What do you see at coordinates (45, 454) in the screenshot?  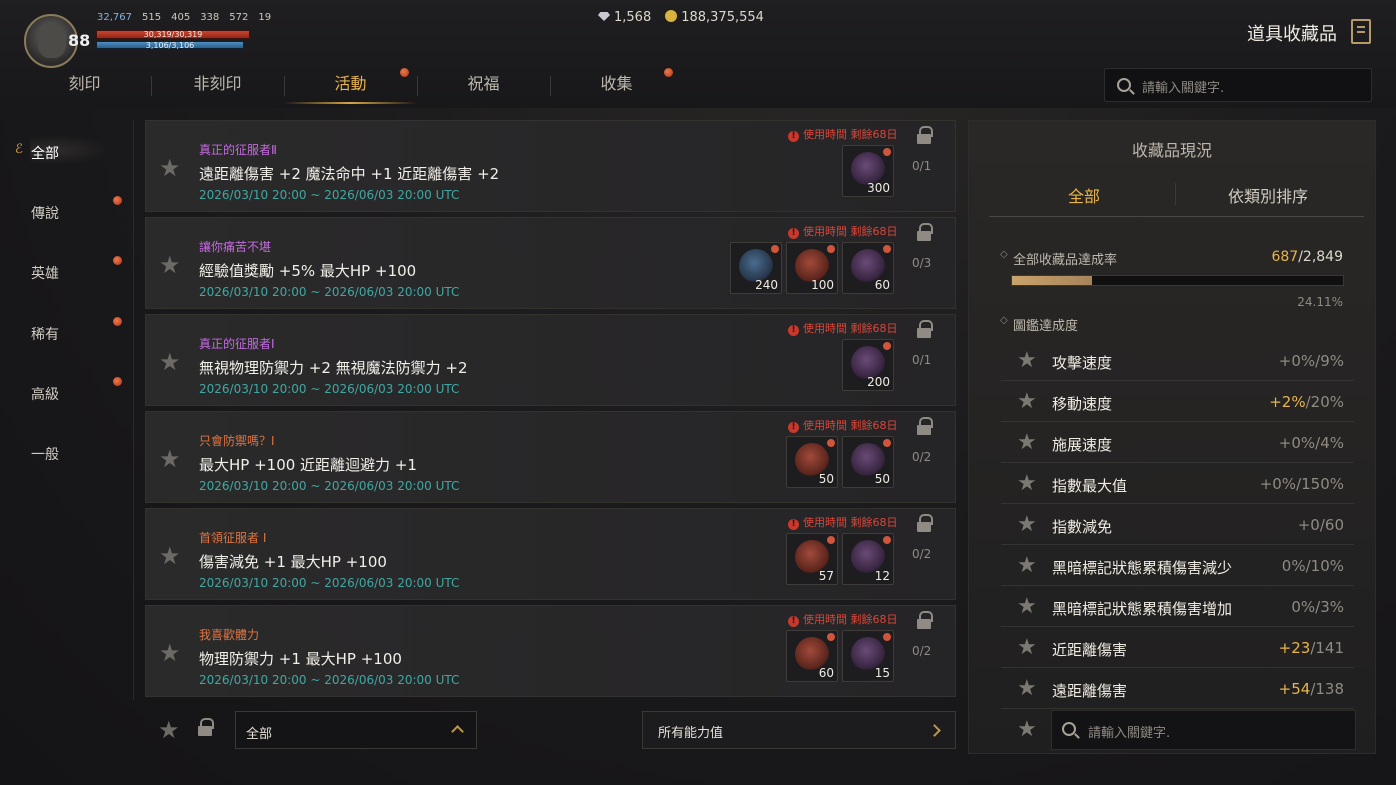 I see `sidebar-item-common: 一般` at bounding box center [45, 454].